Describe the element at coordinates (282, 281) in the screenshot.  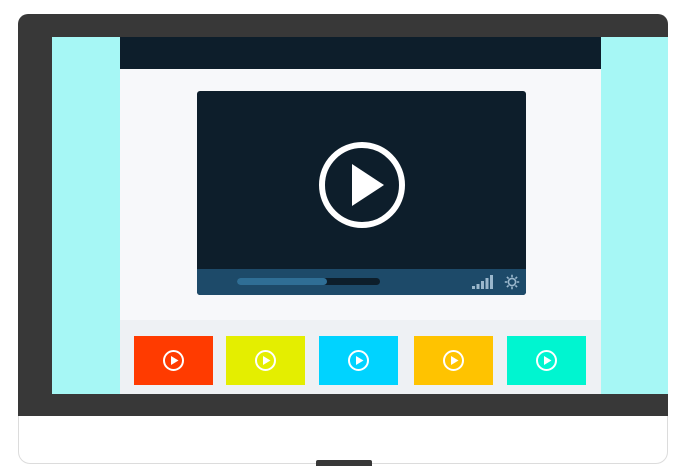
I see `progress-fill` at that location.